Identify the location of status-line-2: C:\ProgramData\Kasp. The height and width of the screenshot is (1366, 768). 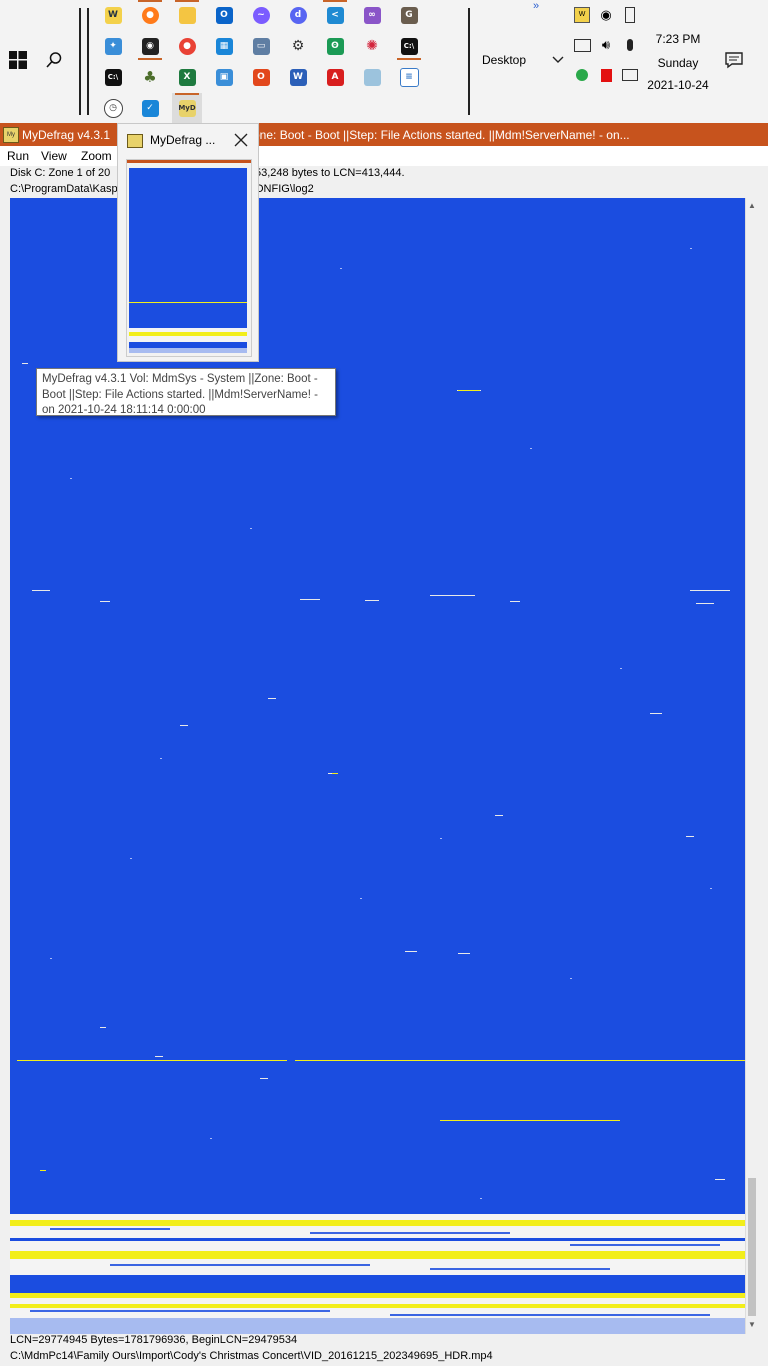
(64, 189).